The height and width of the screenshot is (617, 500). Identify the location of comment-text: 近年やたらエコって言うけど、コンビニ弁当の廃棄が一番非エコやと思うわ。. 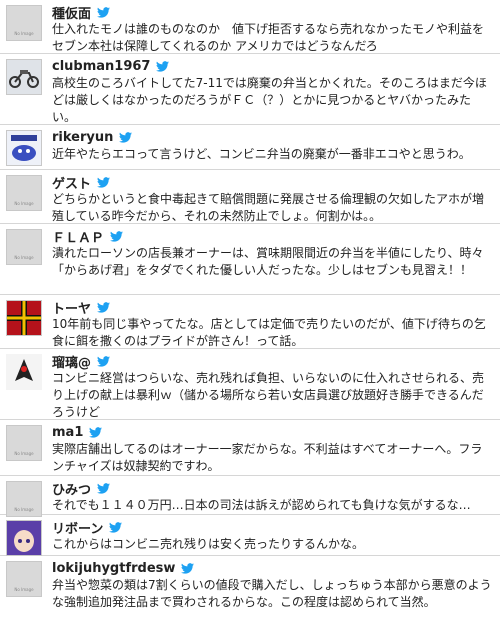
(261, 154).